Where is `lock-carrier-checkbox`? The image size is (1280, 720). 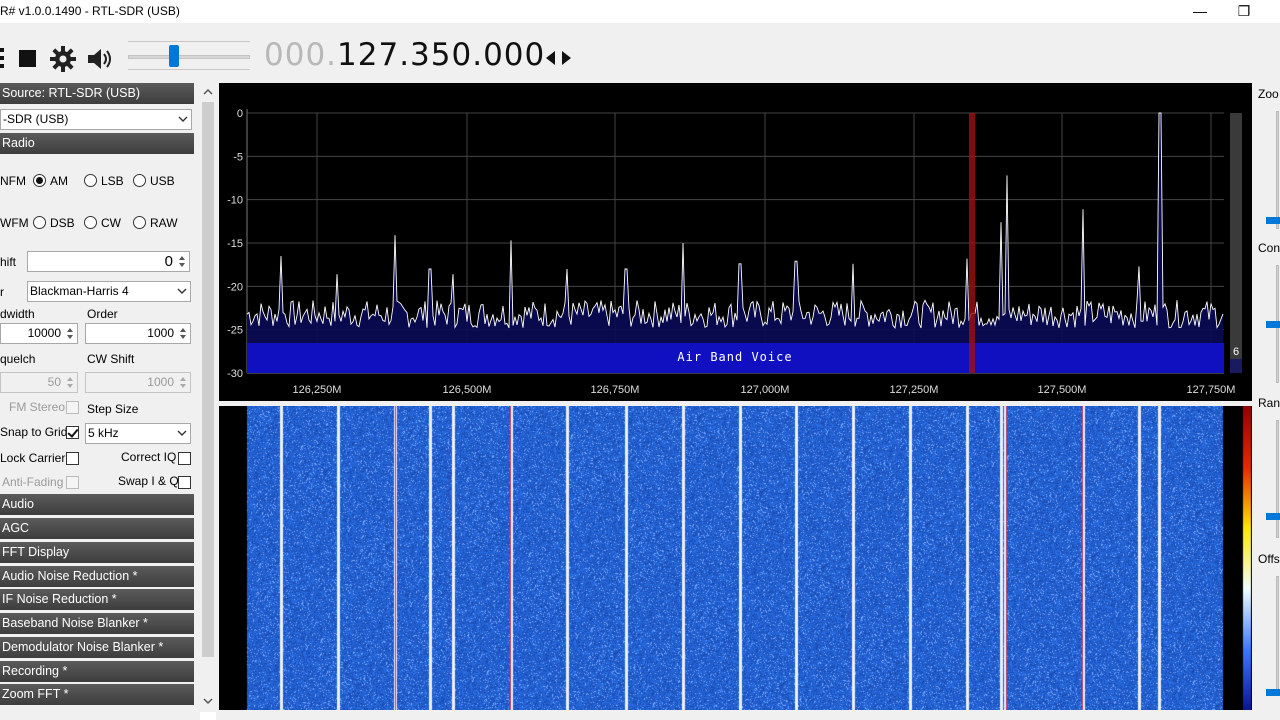 lock-carrier-checkbox is located at coordinates (72, 458).